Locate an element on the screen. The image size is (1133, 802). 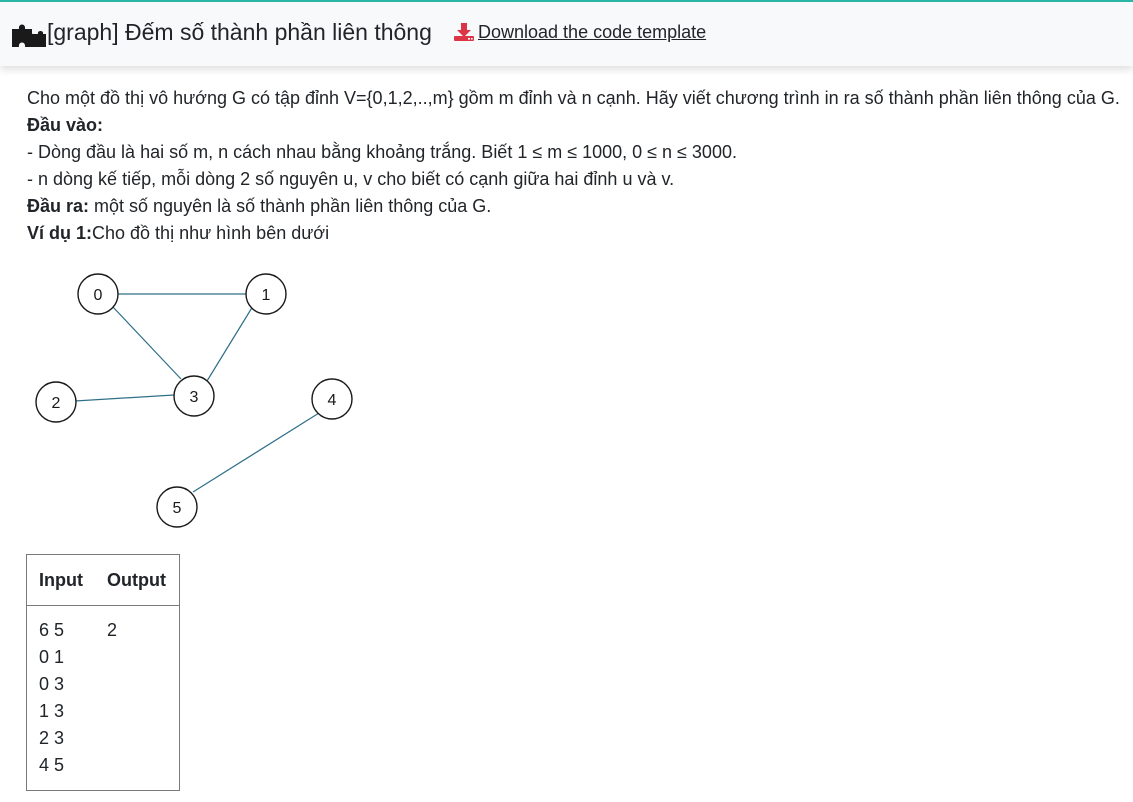
input-line: 0 3 is located at coordinates (52, 684).